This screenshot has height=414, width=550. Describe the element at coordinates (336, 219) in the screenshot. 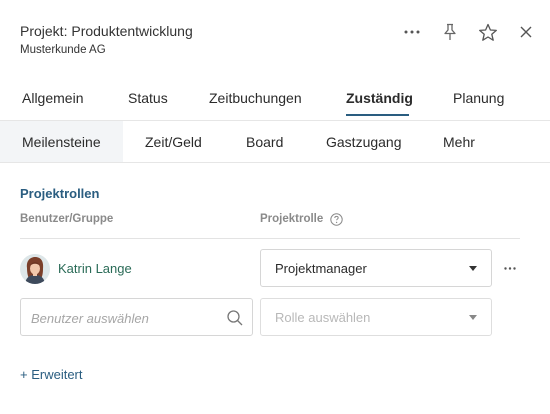

I see `help-icon` at that location.